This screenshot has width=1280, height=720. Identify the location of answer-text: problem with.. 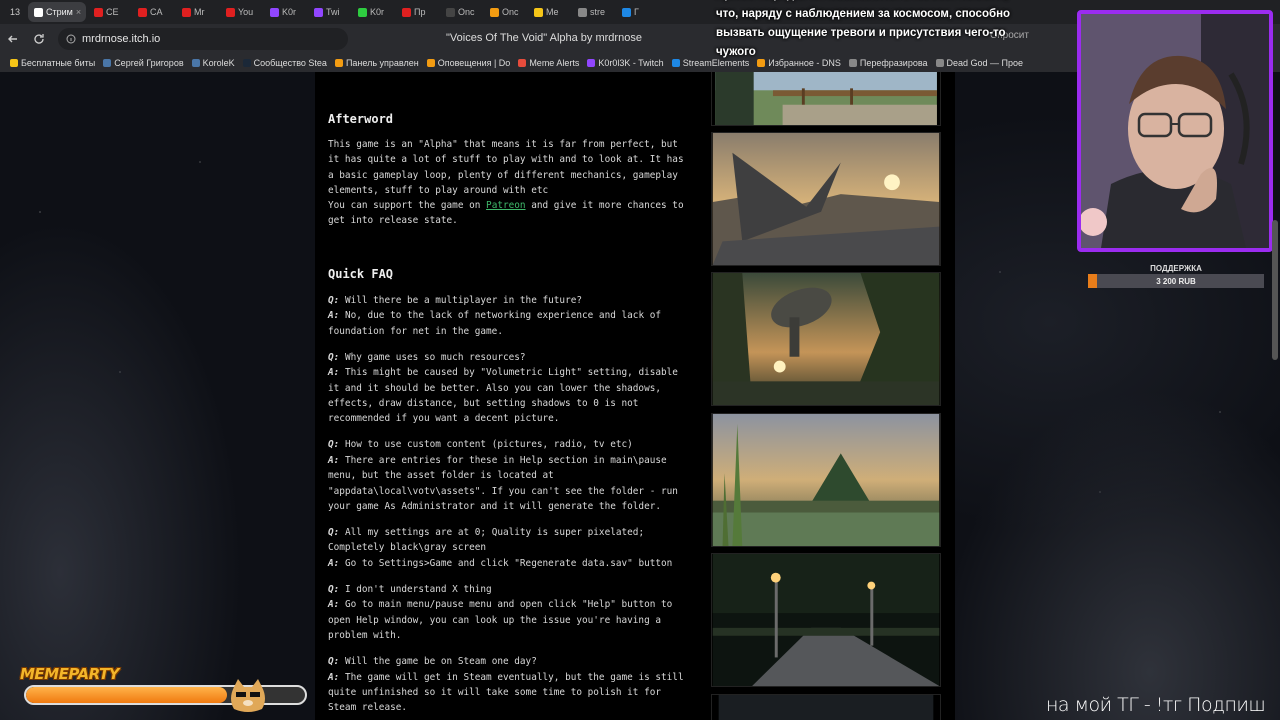
(365, 636).